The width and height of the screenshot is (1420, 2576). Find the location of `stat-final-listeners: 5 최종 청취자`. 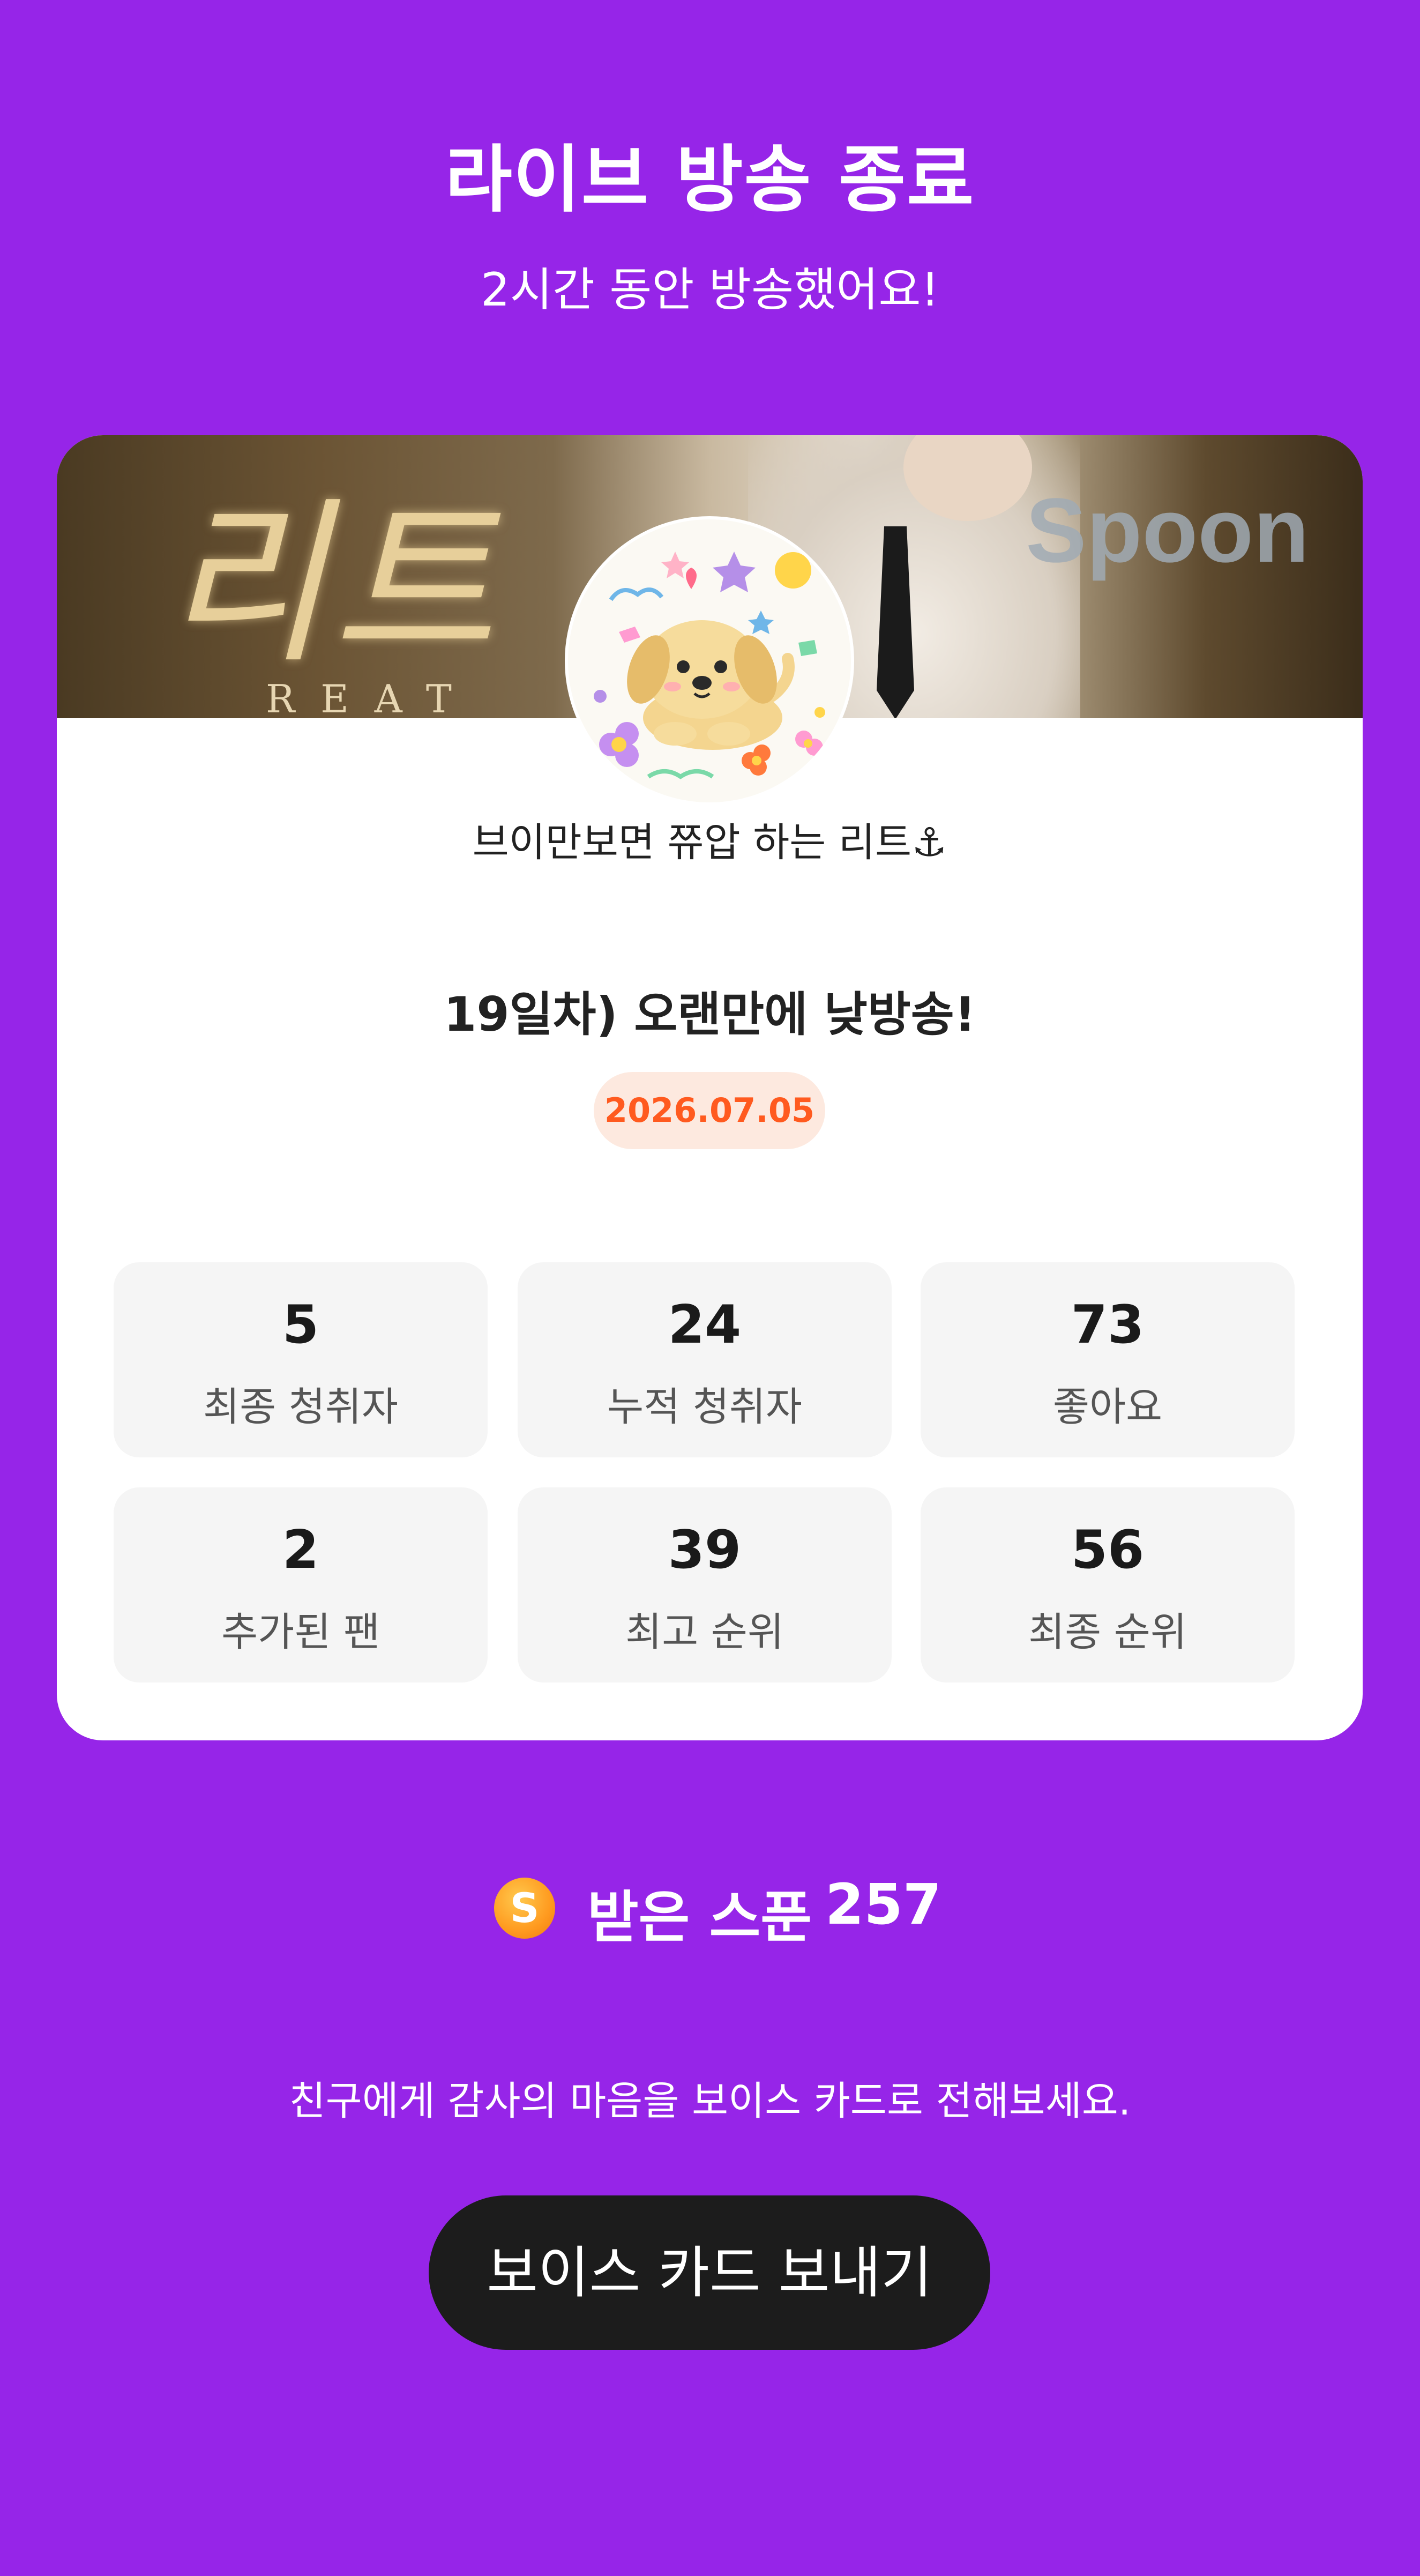

stat-final-listeners: 5 최종 청취자 is located at coordinates (301, 1359).